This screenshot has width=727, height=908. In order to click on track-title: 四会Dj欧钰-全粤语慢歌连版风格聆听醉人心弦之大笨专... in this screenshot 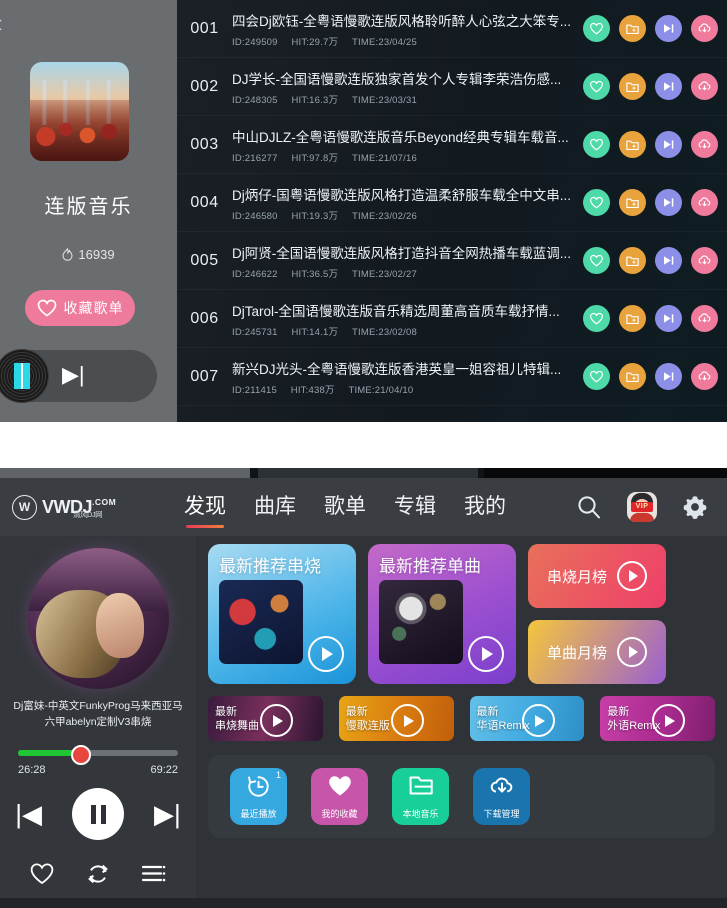, I will do `click(401, 21)`.